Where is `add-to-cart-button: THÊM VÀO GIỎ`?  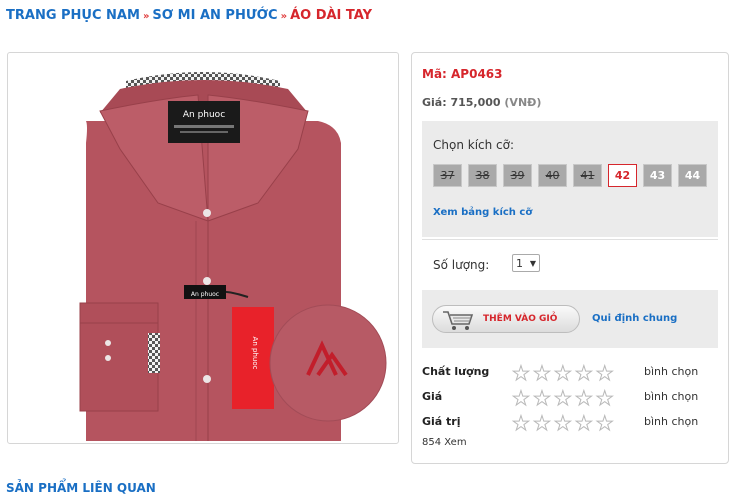
add-to-cart-button: THÊM VÀO GIỎ is located at coordinates (506, 319).